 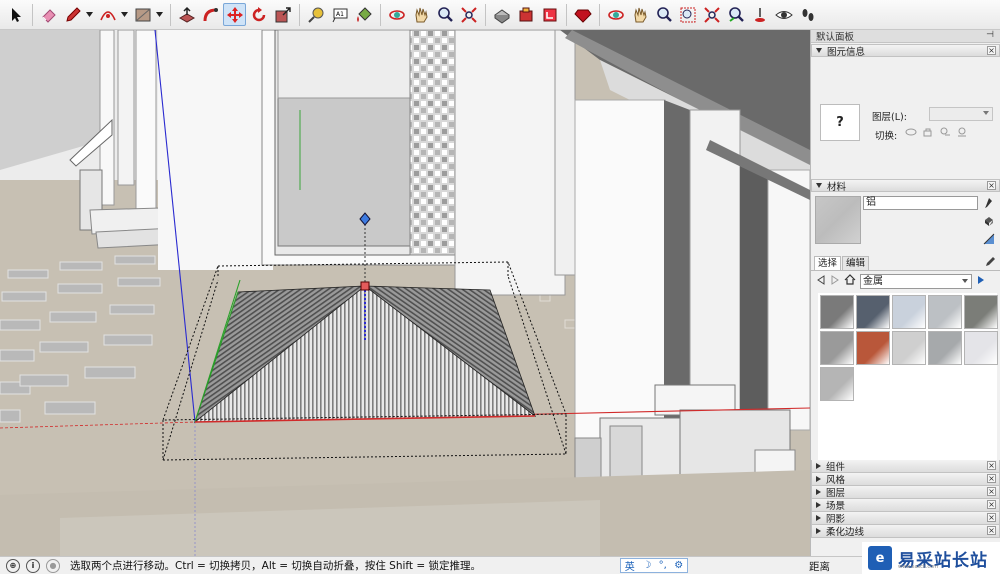 What do you see at coordinates (33, 565) in the screenshot?
I see `credits-icon: i` at bounding box center [33, 565].